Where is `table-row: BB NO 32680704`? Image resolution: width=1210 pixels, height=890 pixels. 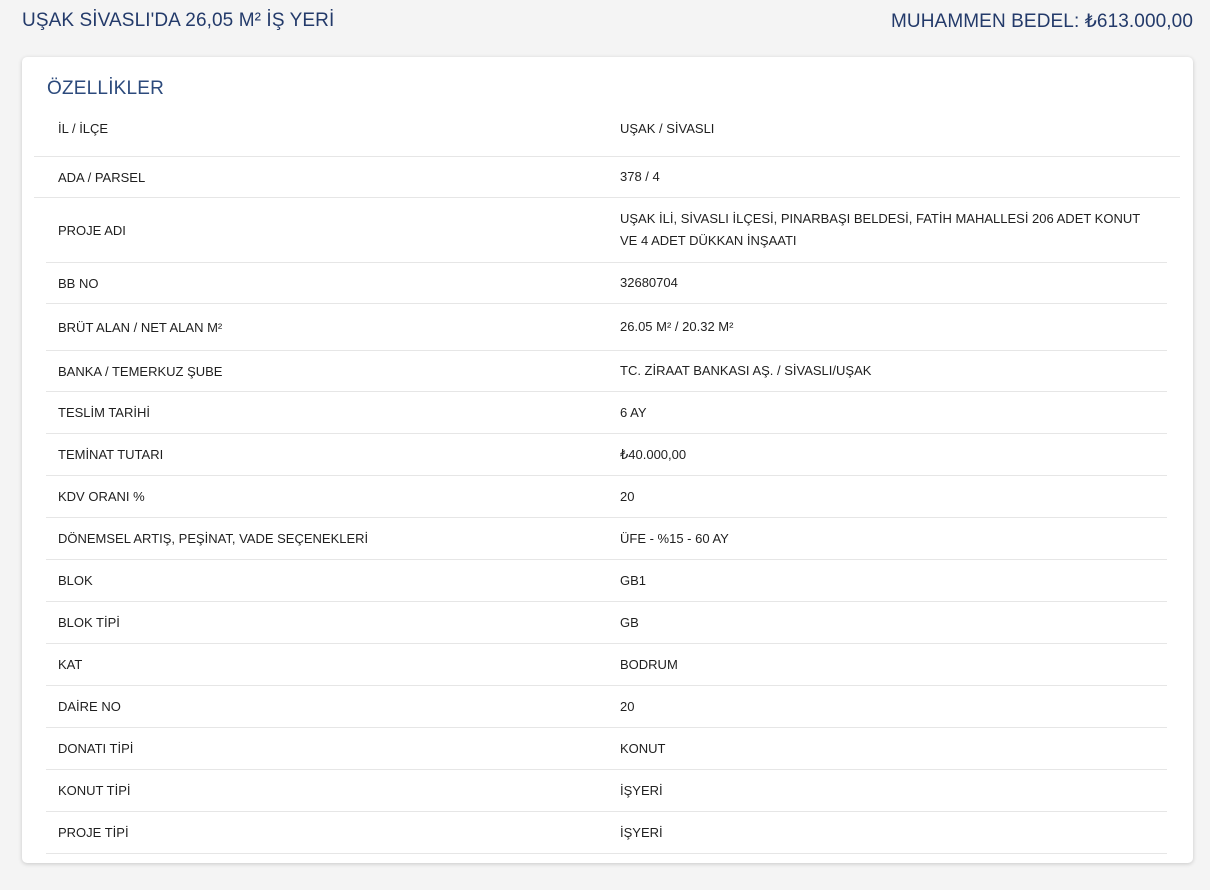
table-row: BB NO 32680704 is located at coordinates (606, 283).